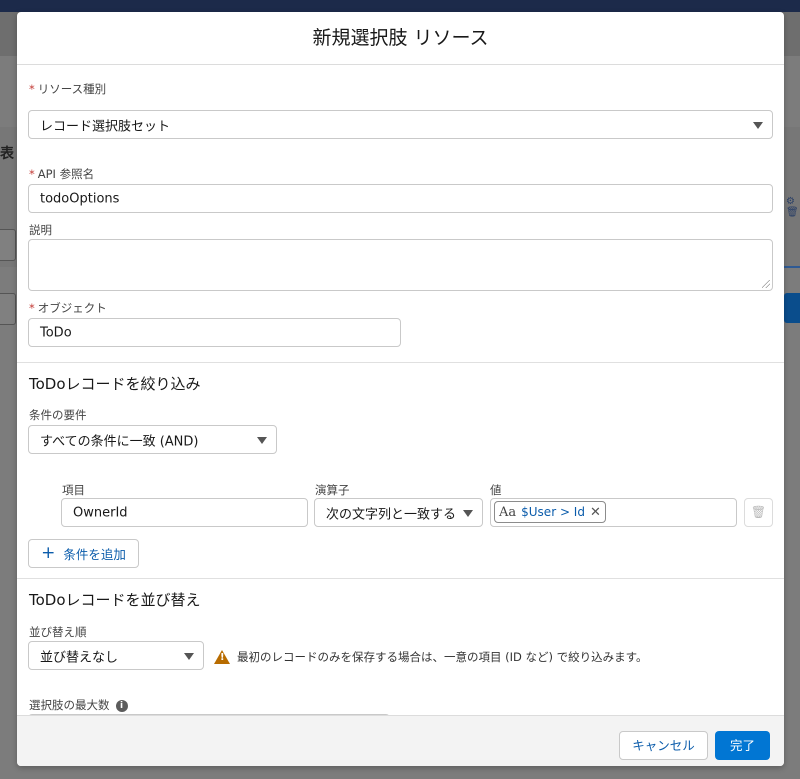  Describe the element at coordinates (663, 745) in the screenshot. I see `cancel-button: キャンセル` at that location.